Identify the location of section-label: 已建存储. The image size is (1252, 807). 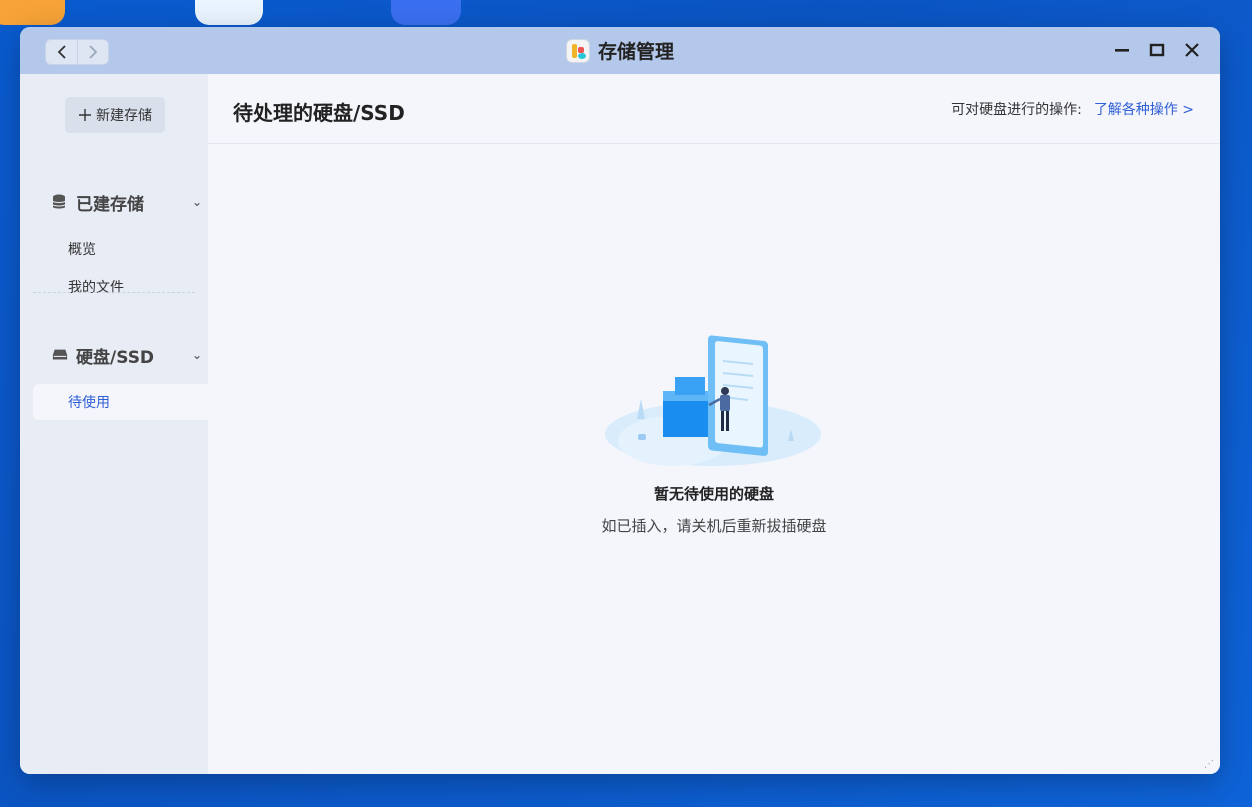
(110, 204).